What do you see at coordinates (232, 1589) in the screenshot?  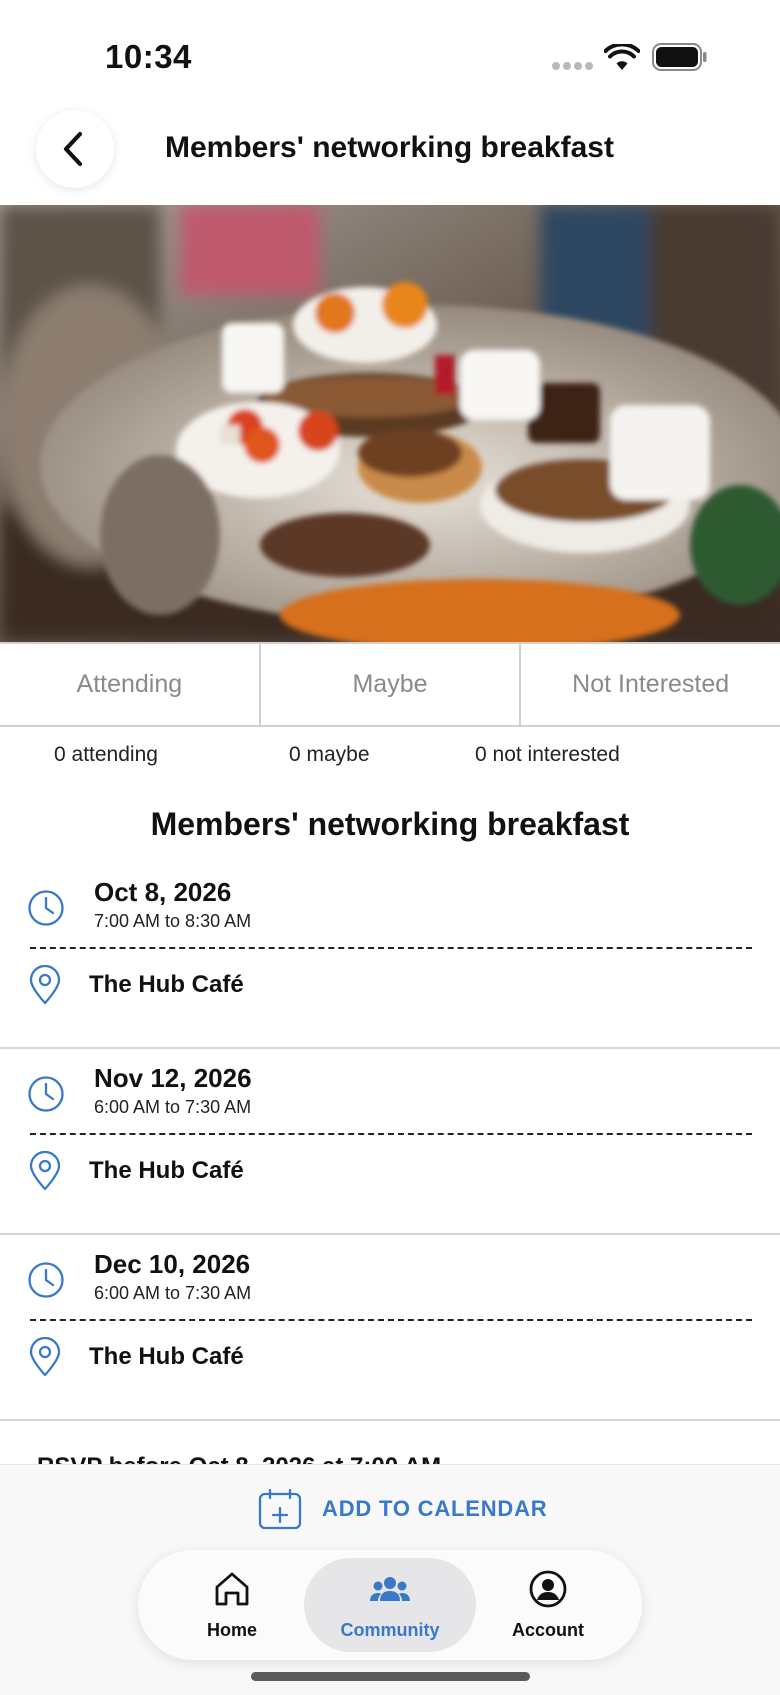 I see `home-icon` at bounding box center [232, 1589].